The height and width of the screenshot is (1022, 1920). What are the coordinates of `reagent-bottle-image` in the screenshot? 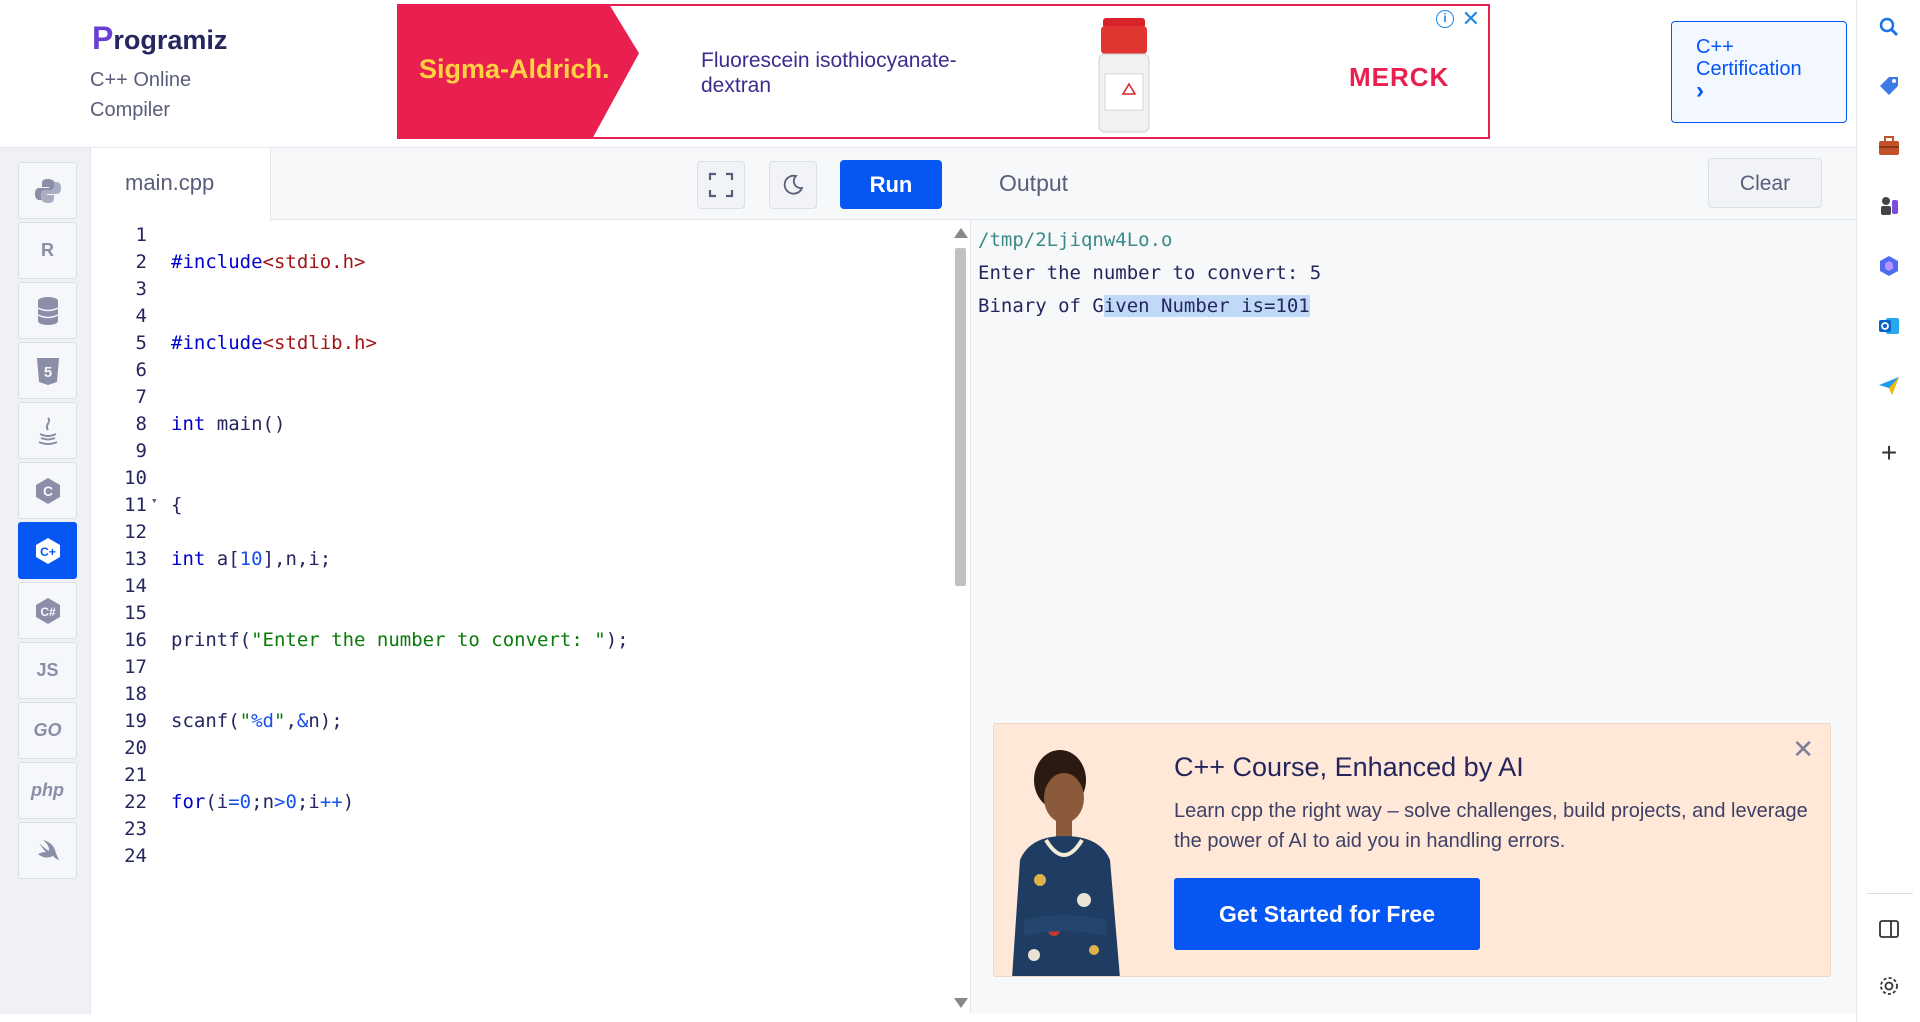 It's located at (1124, 75).